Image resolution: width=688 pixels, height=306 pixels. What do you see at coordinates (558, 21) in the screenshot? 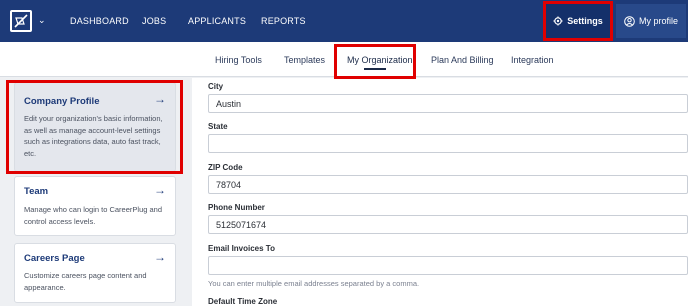
I see `gear-icon` at bounding box center [558, 21].